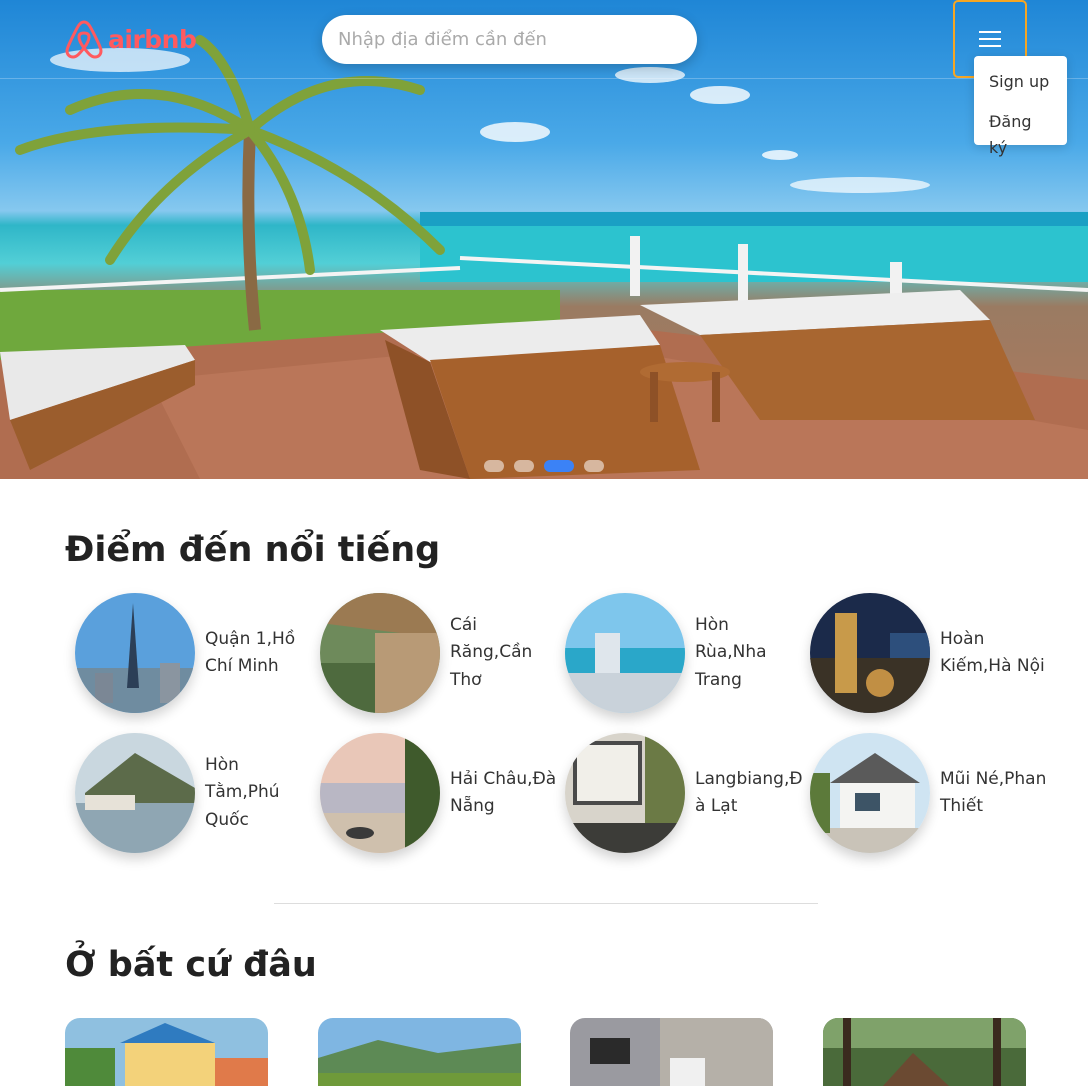 This screenshot has height=1086, width=1088. What do you see at coordinates (242, 792) in the screenshot?
I see `destination-name: Hòn Tằm,Phú Quốc` at bounding box center [242, 792].